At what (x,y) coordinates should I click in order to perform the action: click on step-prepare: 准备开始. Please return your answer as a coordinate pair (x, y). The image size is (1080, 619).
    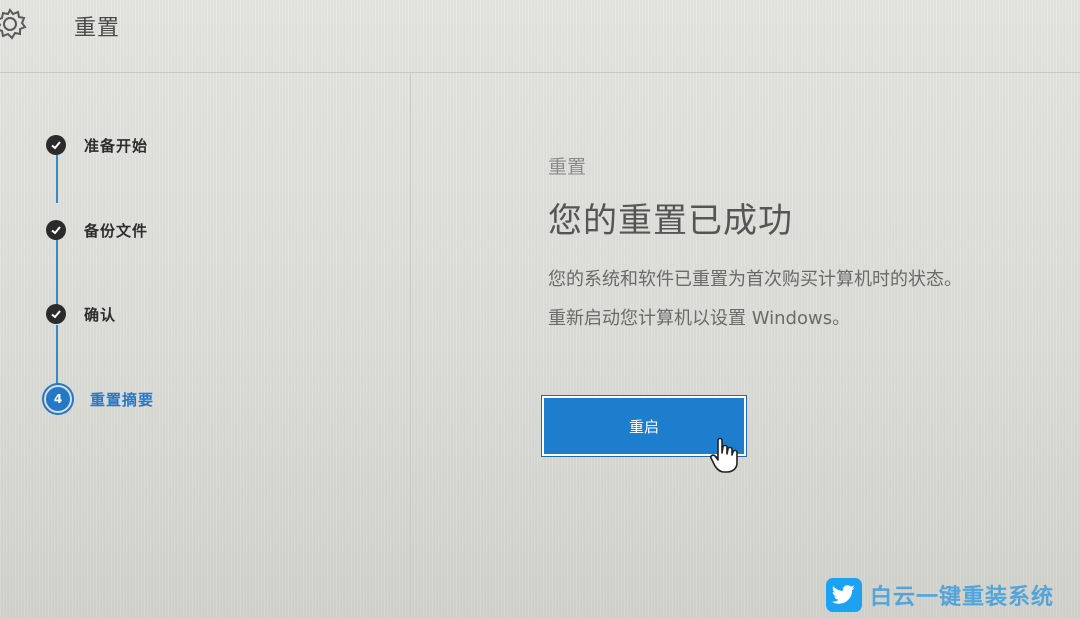
    Looking at the image, I should click on (96, 145).